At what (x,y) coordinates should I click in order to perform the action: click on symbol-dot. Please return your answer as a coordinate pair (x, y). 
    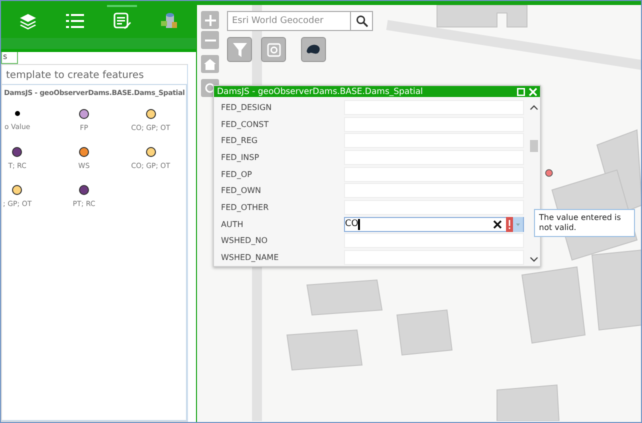
    Looking at the image, I should click on (17, 113).